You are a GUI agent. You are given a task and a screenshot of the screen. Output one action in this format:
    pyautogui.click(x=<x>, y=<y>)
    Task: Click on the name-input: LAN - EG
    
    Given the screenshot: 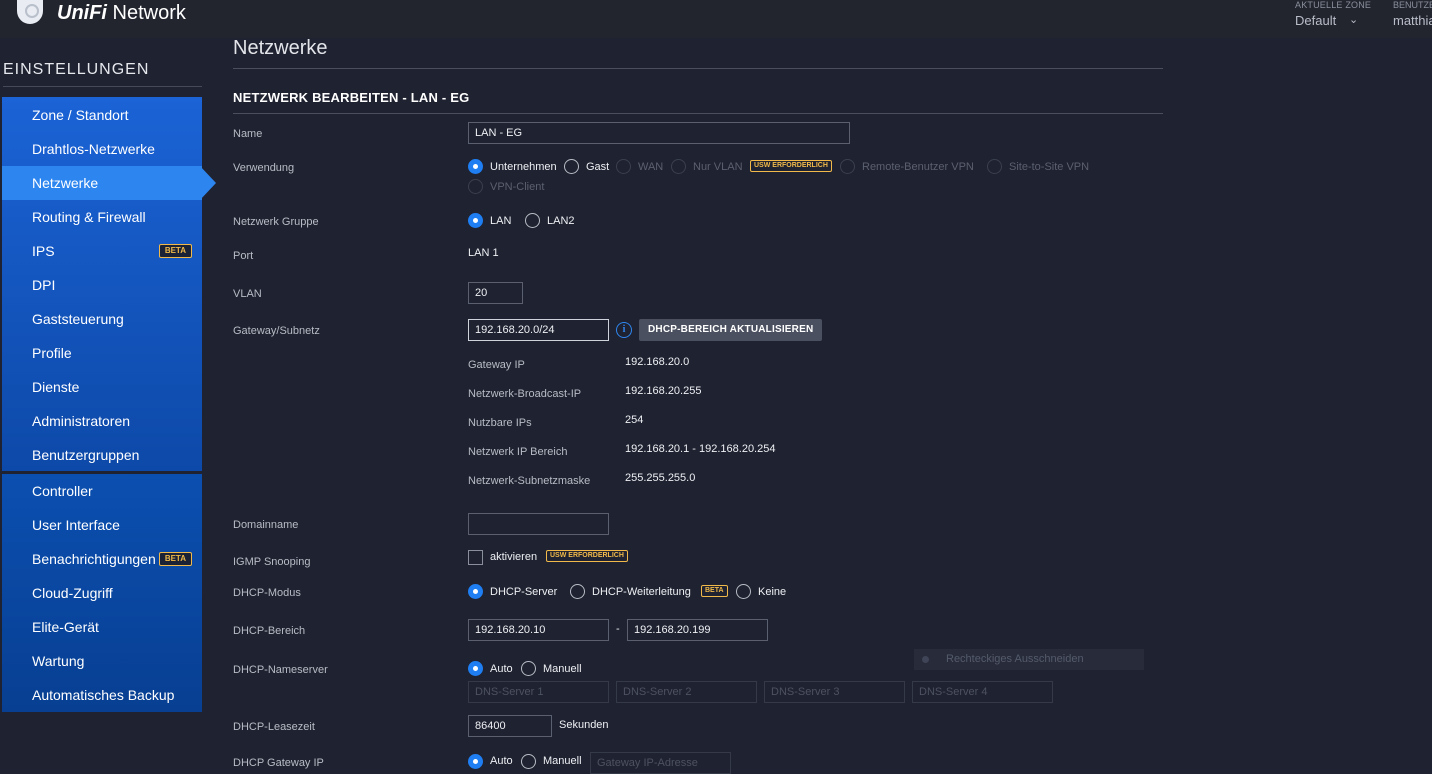 What is the action you would take?
    pyautogui.click(x=659, y=133)
    